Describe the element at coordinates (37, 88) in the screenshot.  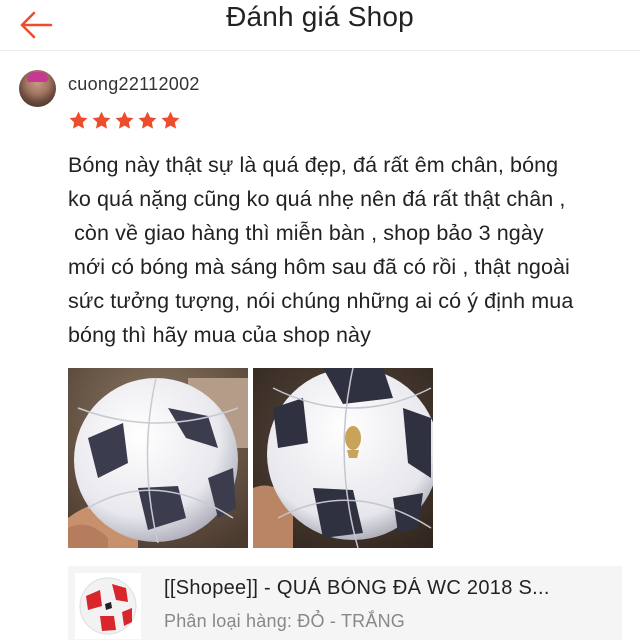
I see `avatar` at that location.